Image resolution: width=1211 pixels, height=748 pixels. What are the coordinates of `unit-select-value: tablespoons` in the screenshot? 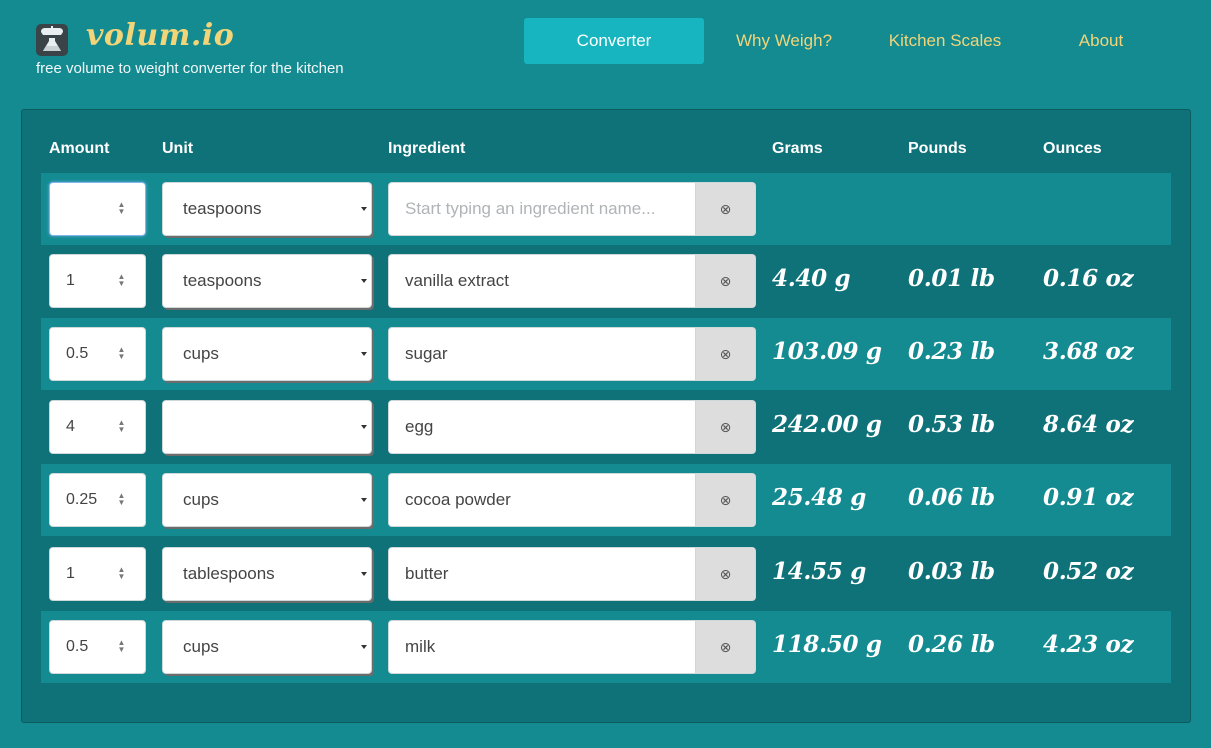 It's located at (229, 573).